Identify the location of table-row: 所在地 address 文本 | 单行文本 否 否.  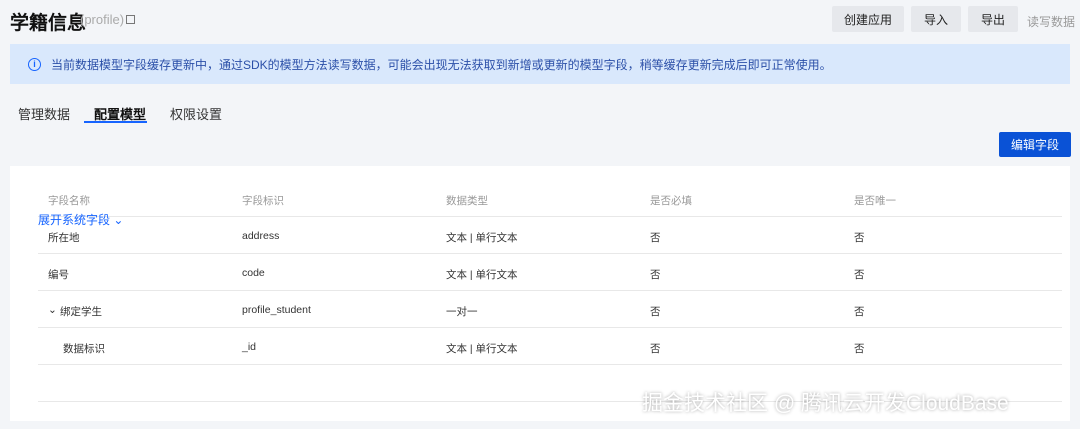
(550, 235).